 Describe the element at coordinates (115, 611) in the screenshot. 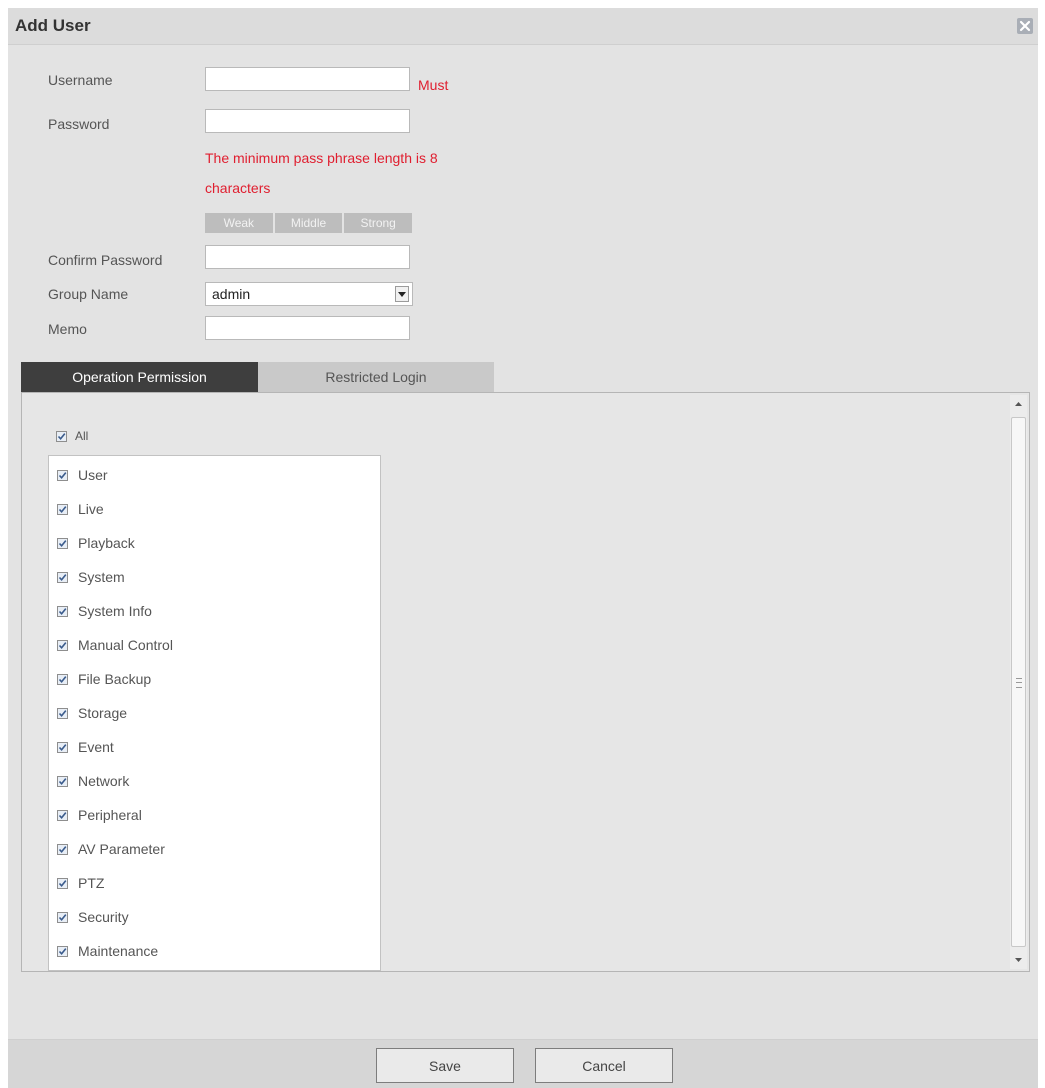

I see `permission-label: System Info` at that location.